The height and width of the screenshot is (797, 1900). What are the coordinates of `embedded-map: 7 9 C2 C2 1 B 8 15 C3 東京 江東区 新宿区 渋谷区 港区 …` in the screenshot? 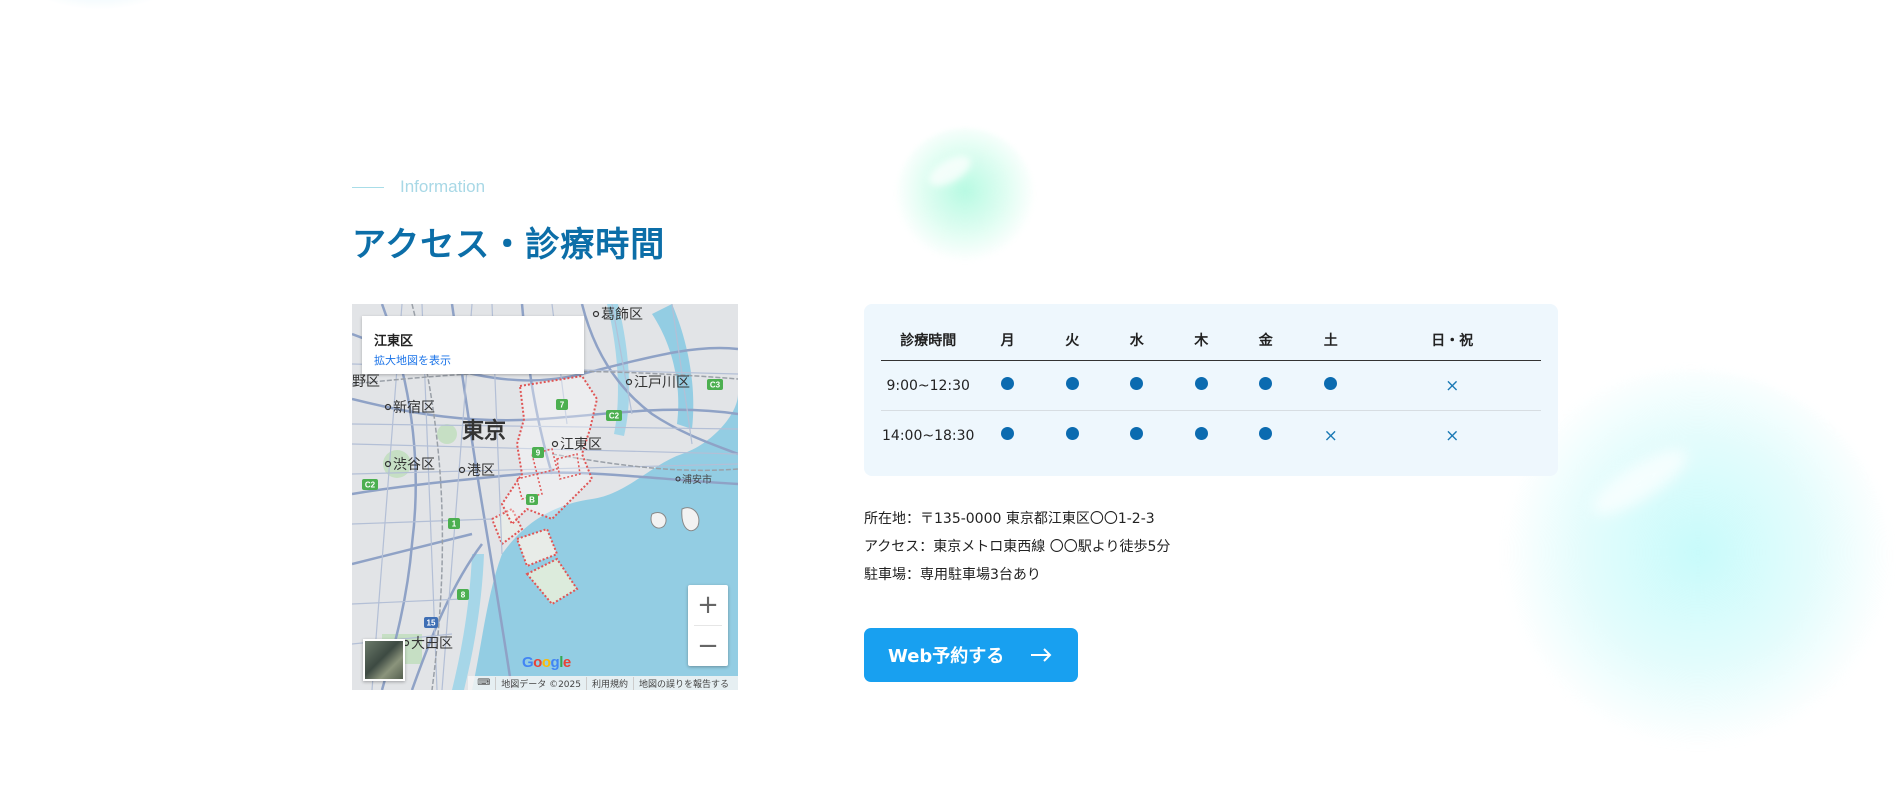 It's located at (545, 497).